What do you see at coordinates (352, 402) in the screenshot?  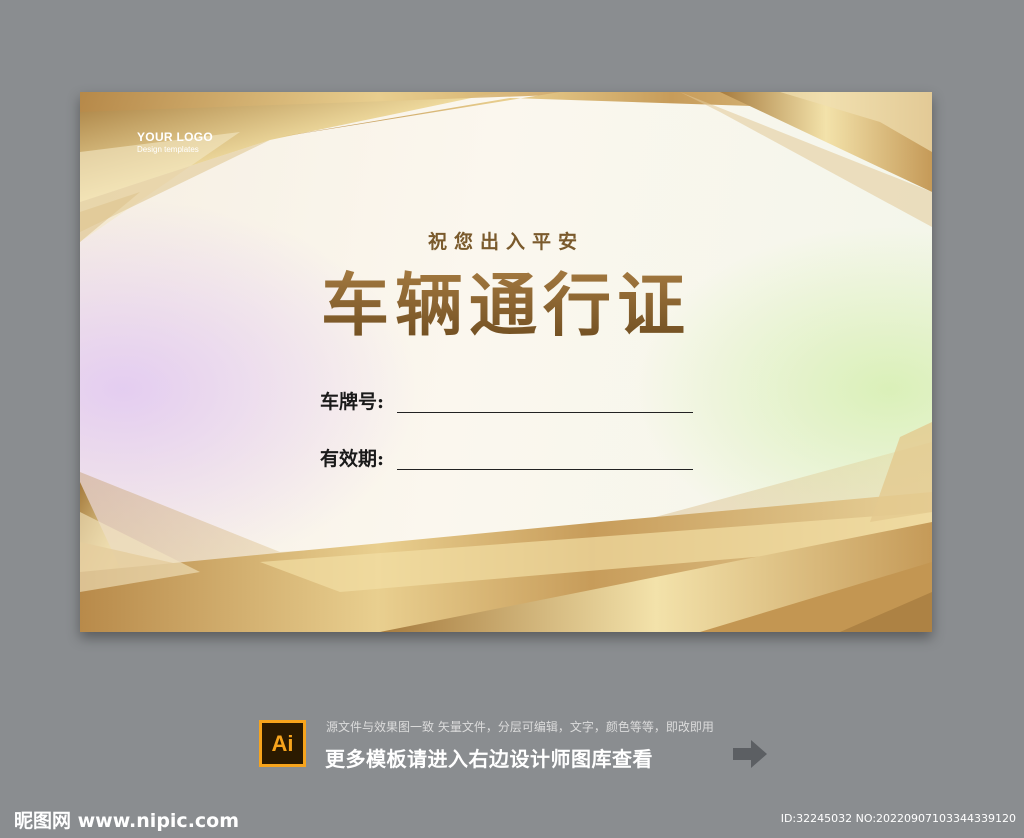 I see `plate-number-label: 车牌号:` at bounding box center [352, 402].